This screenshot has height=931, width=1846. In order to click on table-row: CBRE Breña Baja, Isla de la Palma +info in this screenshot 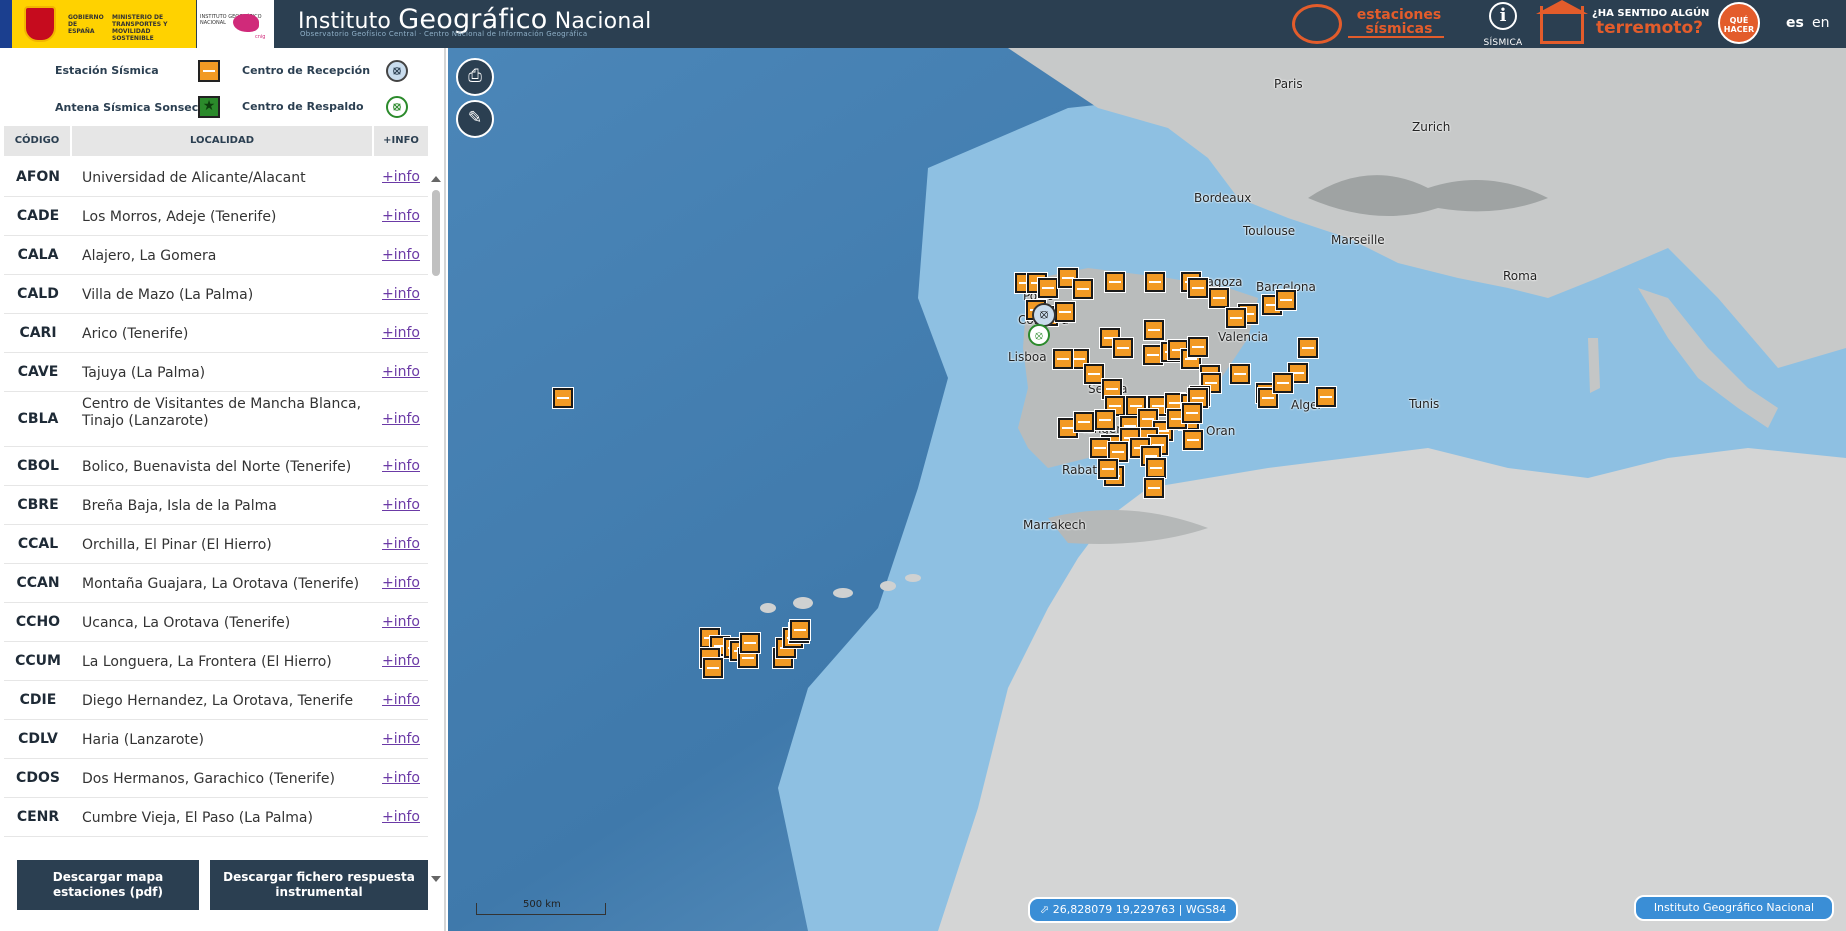, I will do `click(216, 505)`.